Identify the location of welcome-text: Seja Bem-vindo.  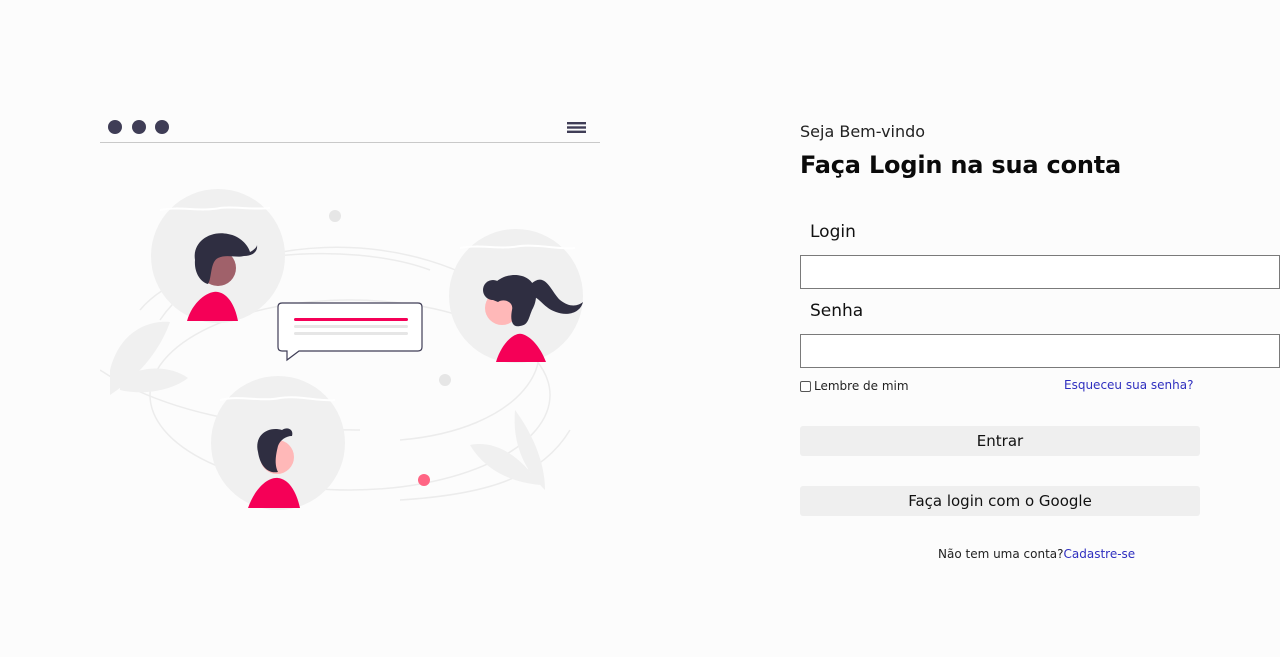
(863, 131).